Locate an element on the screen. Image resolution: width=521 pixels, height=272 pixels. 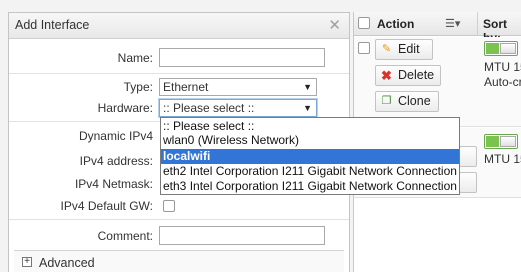
dropdown-option: wlan0 (Wireless Network) is located at coordinates (310, 140).